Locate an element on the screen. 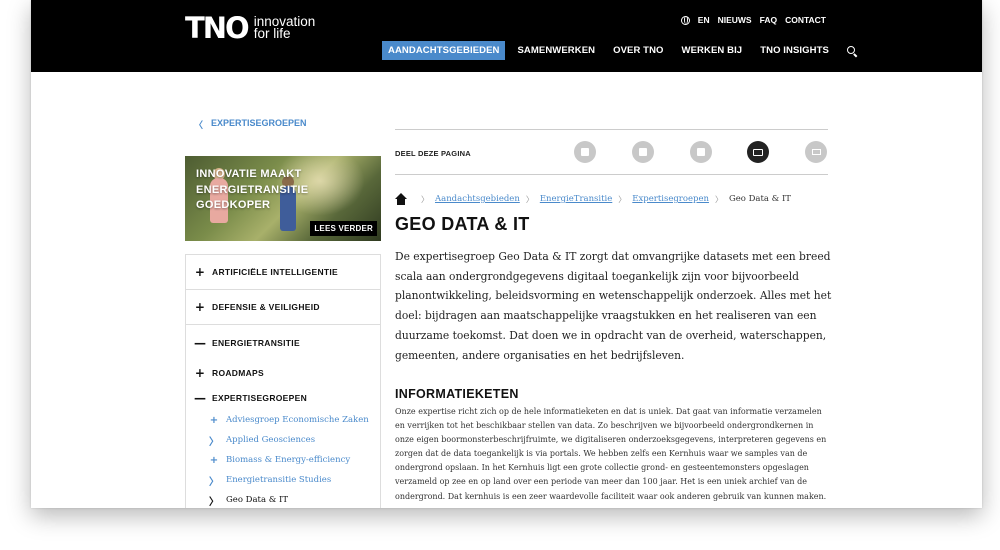  tno-logo: TNO innovation for life is located at coordinates (250, 28).